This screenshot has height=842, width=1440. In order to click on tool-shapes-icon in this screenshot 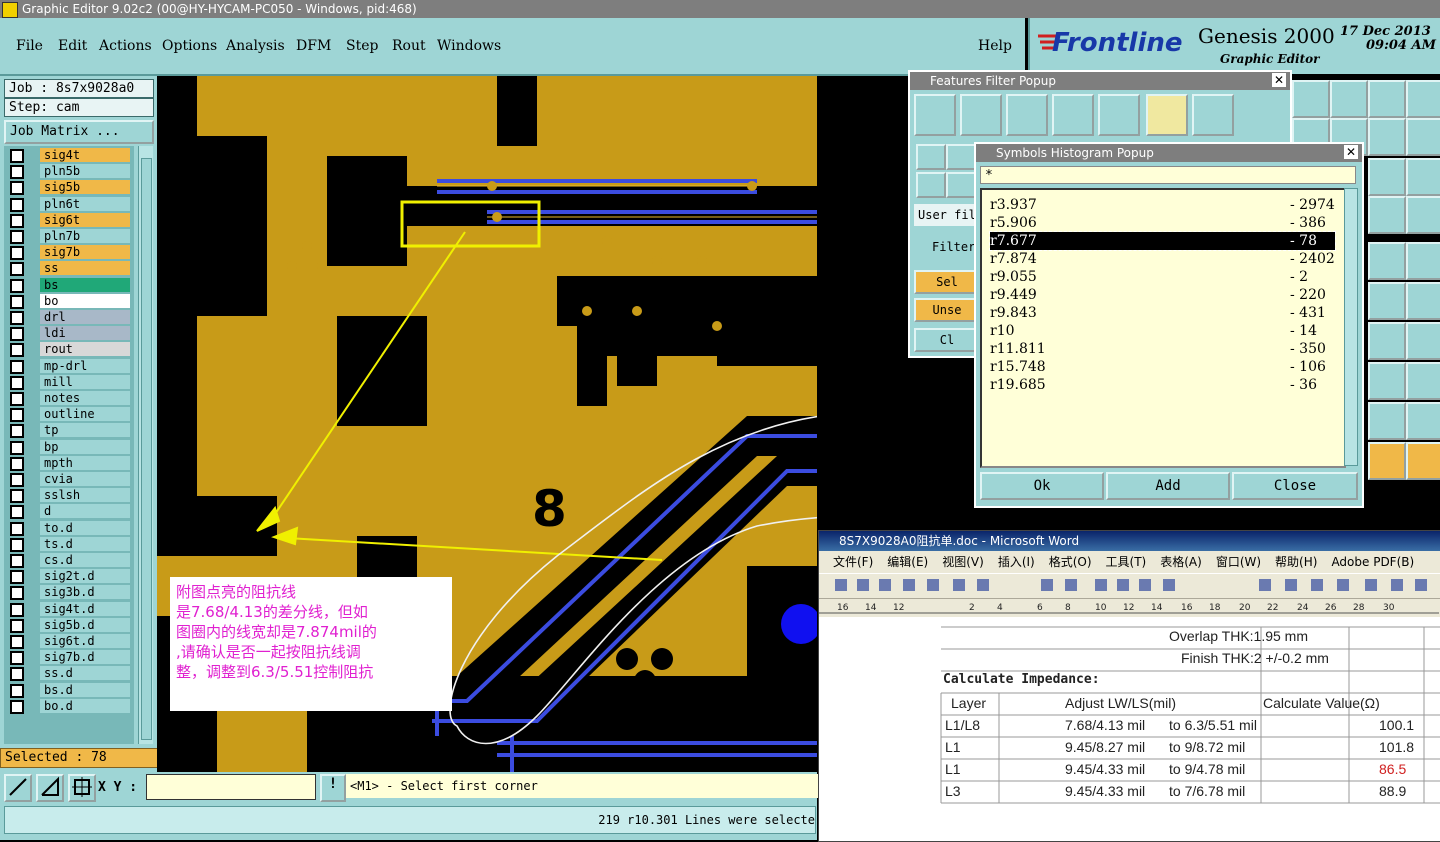, I will do `click(1423, 381)`.